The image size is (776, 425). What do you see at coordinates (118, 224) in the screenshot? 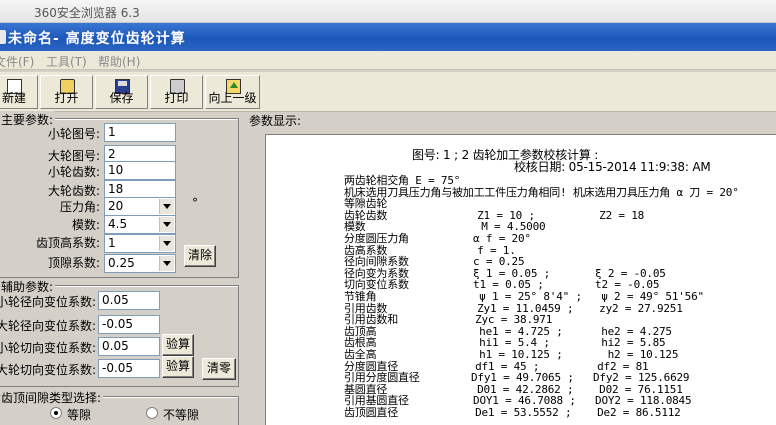
I see `module-value: 4.5` at bounding box center [118, 224].